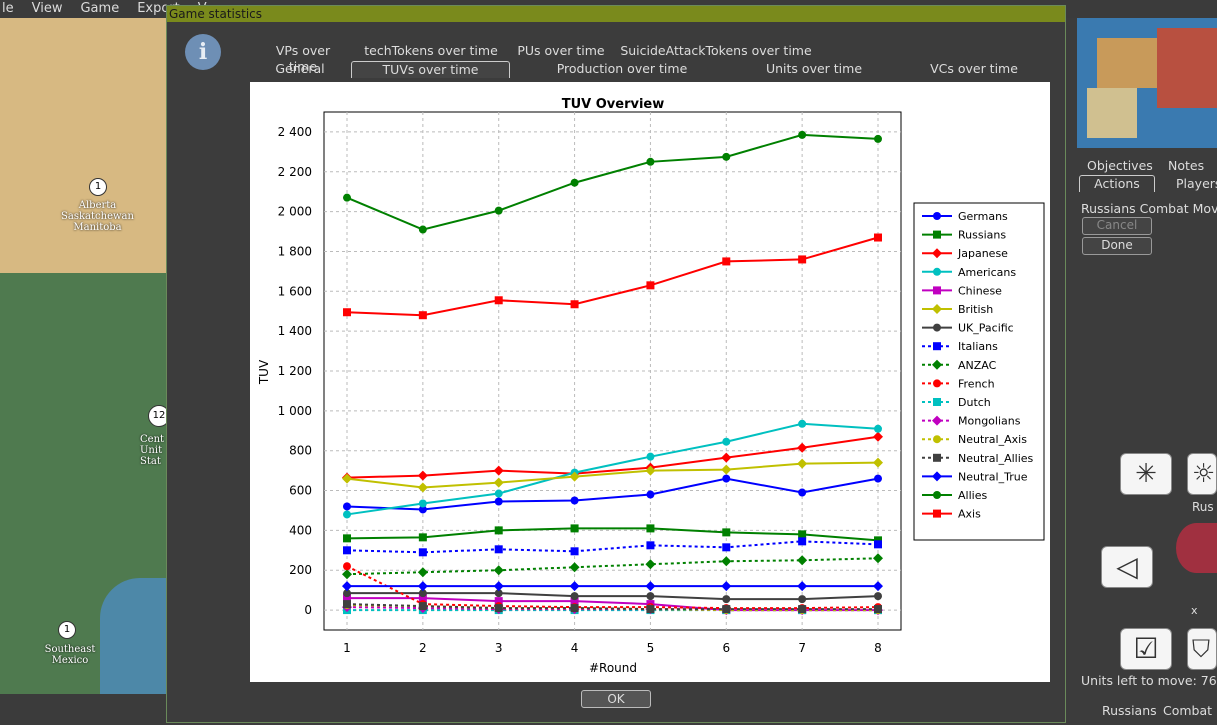 The height and width of the screenshot is (725, 1217). I want to click on previous-unit-button: ◁, so click(1127, 567).